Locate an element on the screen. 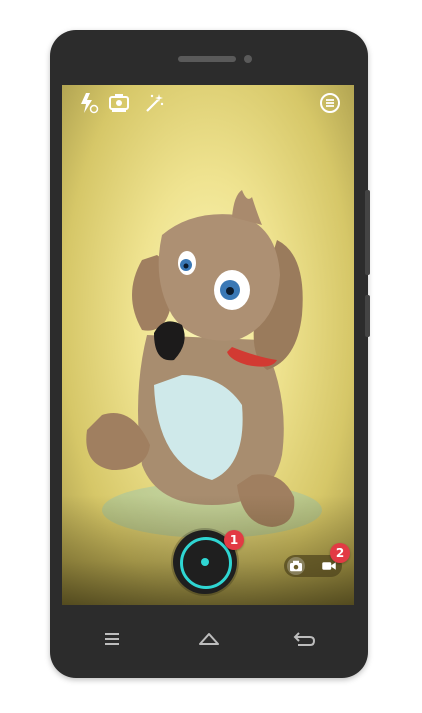 Image resolution: width=422 pixels, height=713 pixels. recent-apps-icon is located at coordinates (112, 639).